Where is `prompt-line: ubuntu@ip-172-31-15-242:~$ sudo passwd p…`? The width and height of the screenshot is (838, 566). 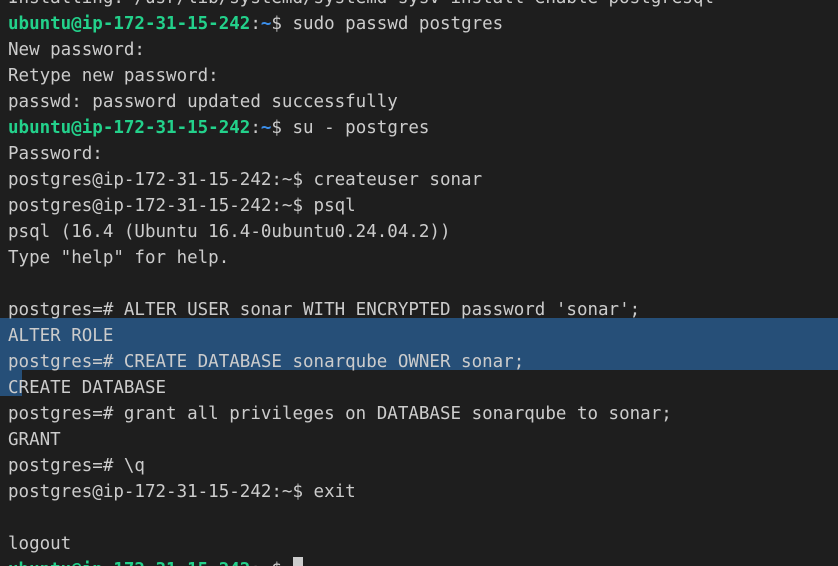 prompt-line: ubuntu@ip-172-31-15-242:~$ sudo passwd p… is located at coordinates (361, 24).